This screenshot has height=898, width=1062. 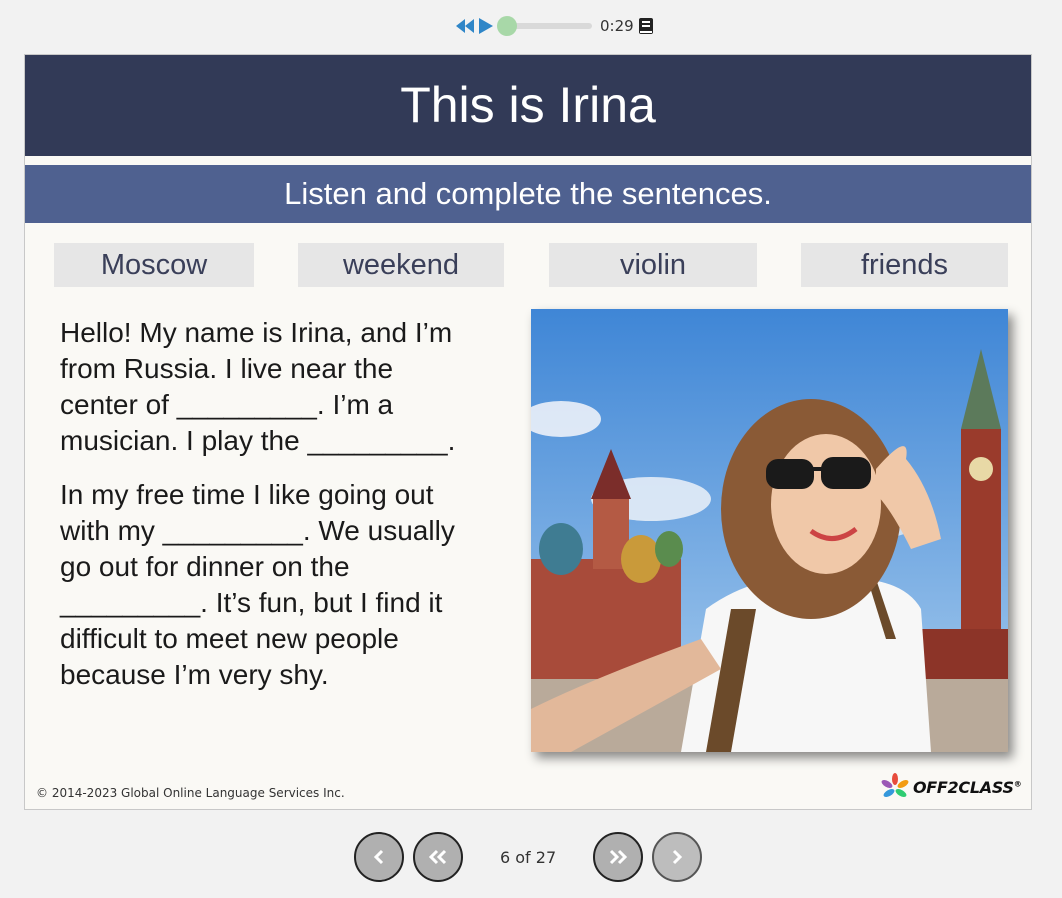 I want to click on flower-logo-icon, so click(x=895, y=785).